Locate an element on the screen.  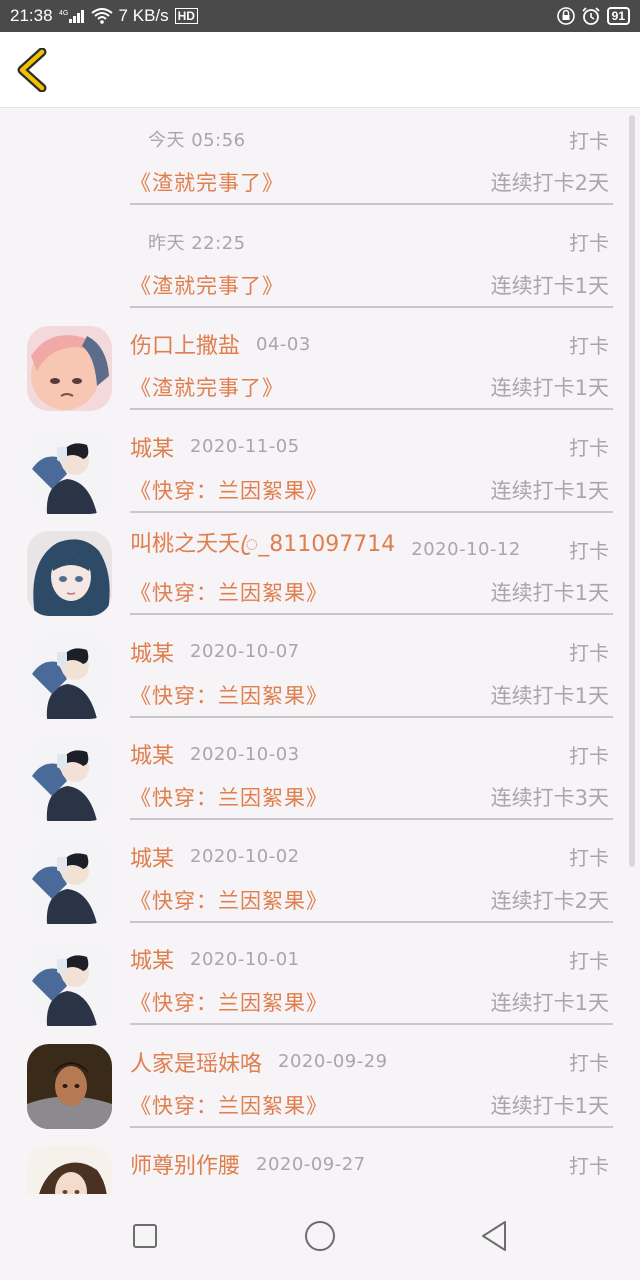
checkin-time: 今天 05:56 is located at coordinates (197, 140).